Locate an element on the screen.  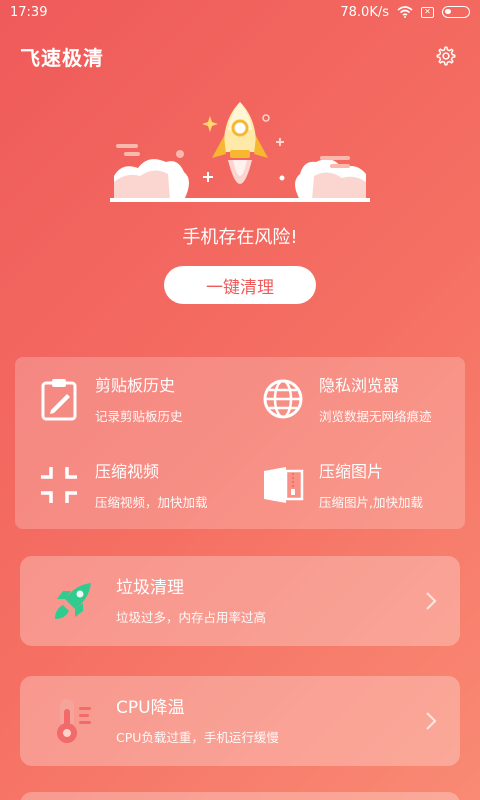
network-speed: 78.0K/s is located at coordinates (364, 12).